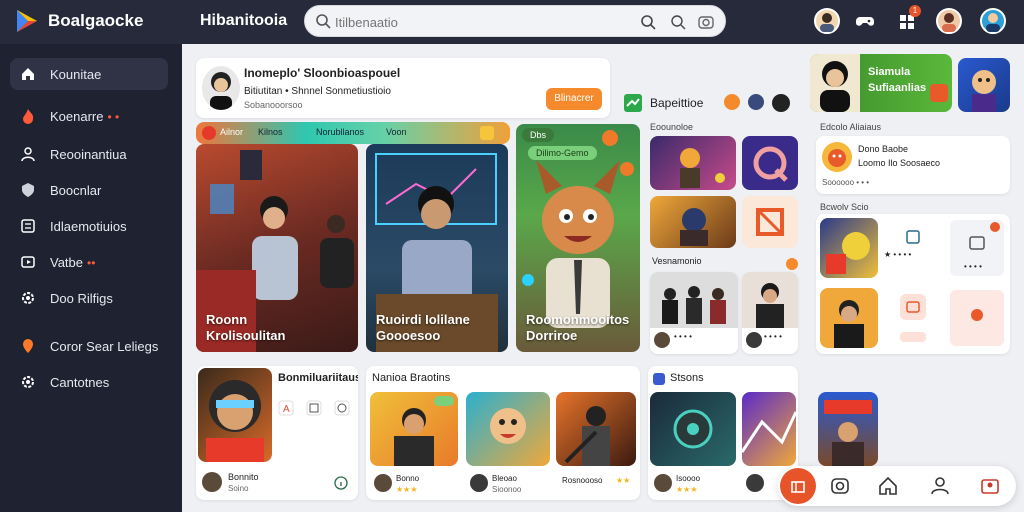  I want to click on sidebar-item-recommend: Reooinantiua, so click(89, 154).